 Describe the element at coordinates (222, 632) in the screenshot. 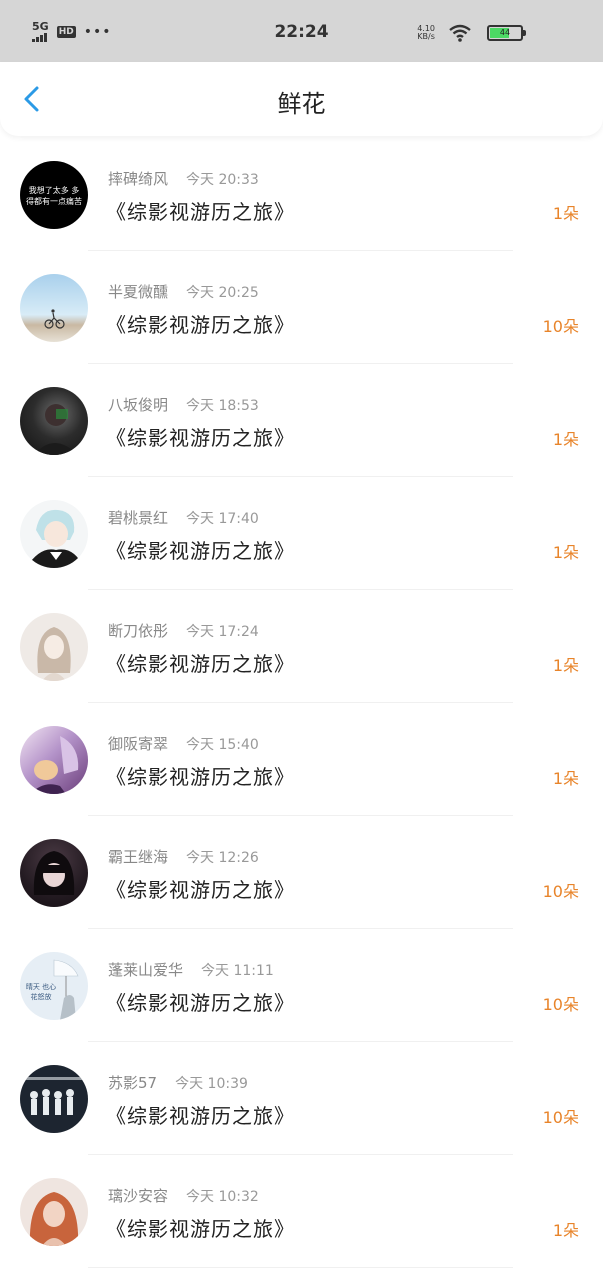

I see `timestamp: 今天 17:24` at that location.